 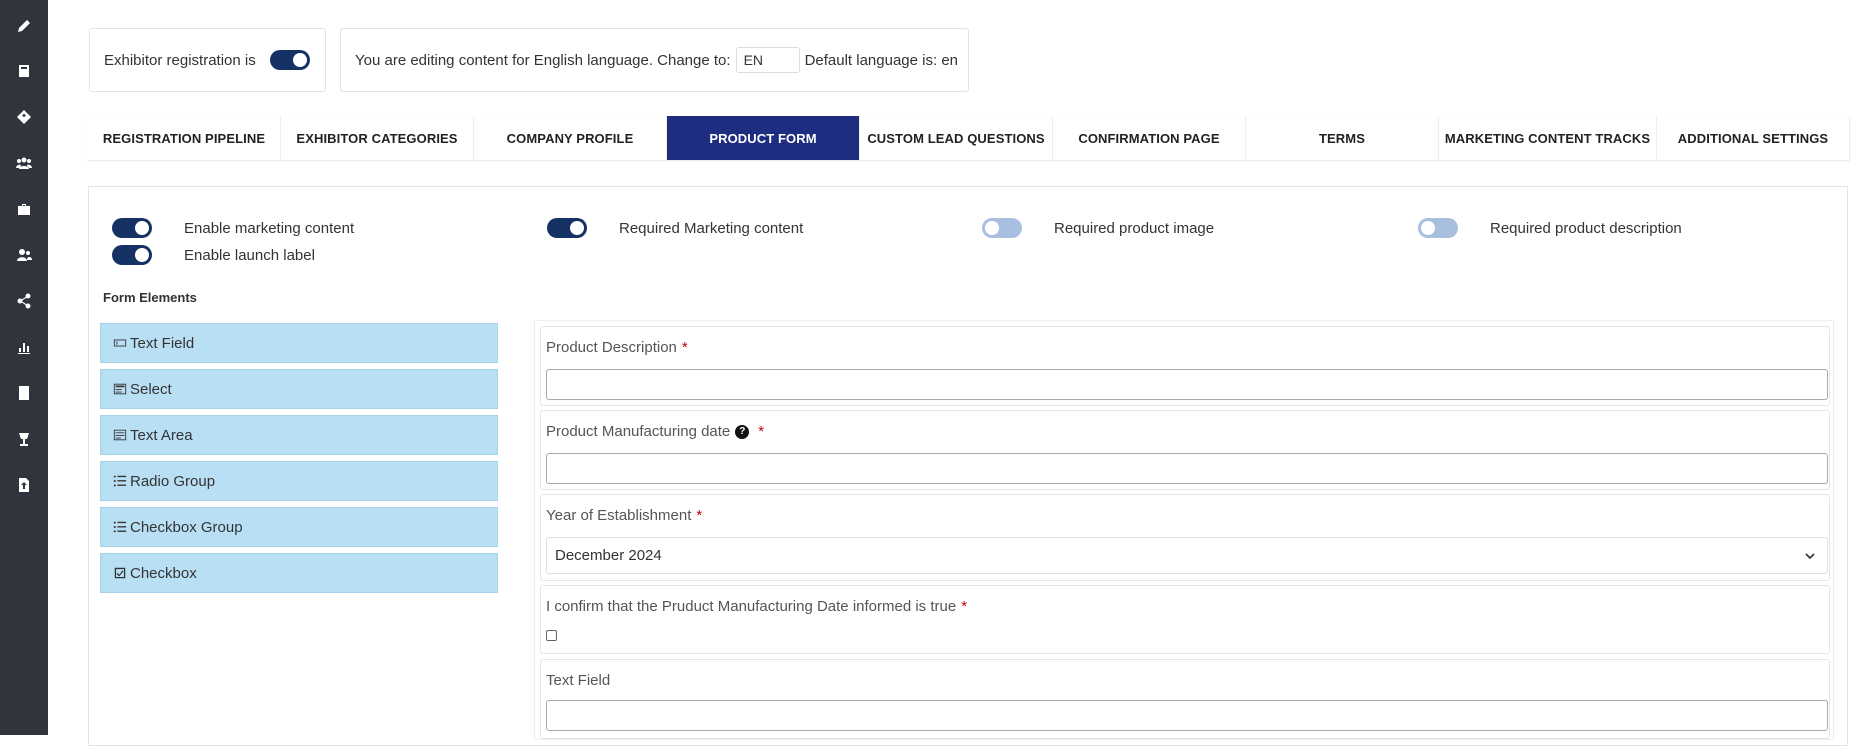 I want to click on year-of-establishment-select: December 2024, so click(x=1187, y=555).